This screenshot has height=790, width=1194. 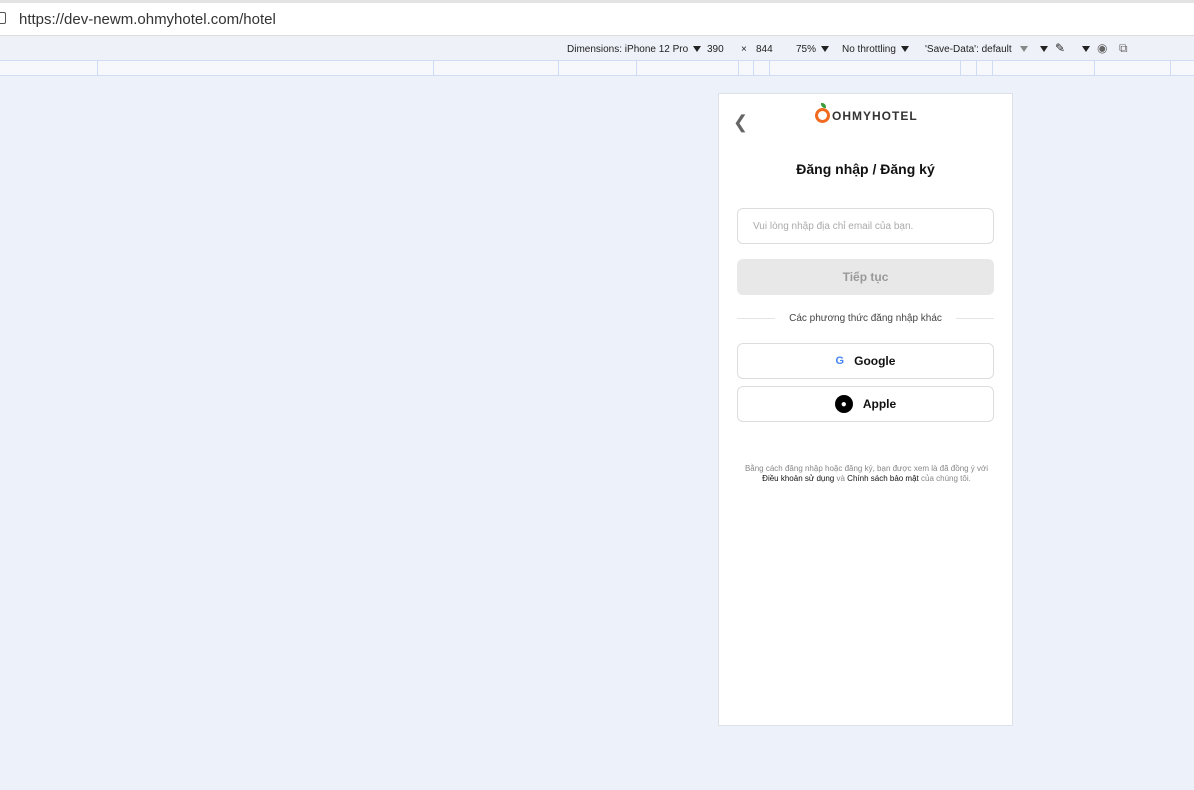 I want to click on site-info-icon, so click(x=3, y=18).